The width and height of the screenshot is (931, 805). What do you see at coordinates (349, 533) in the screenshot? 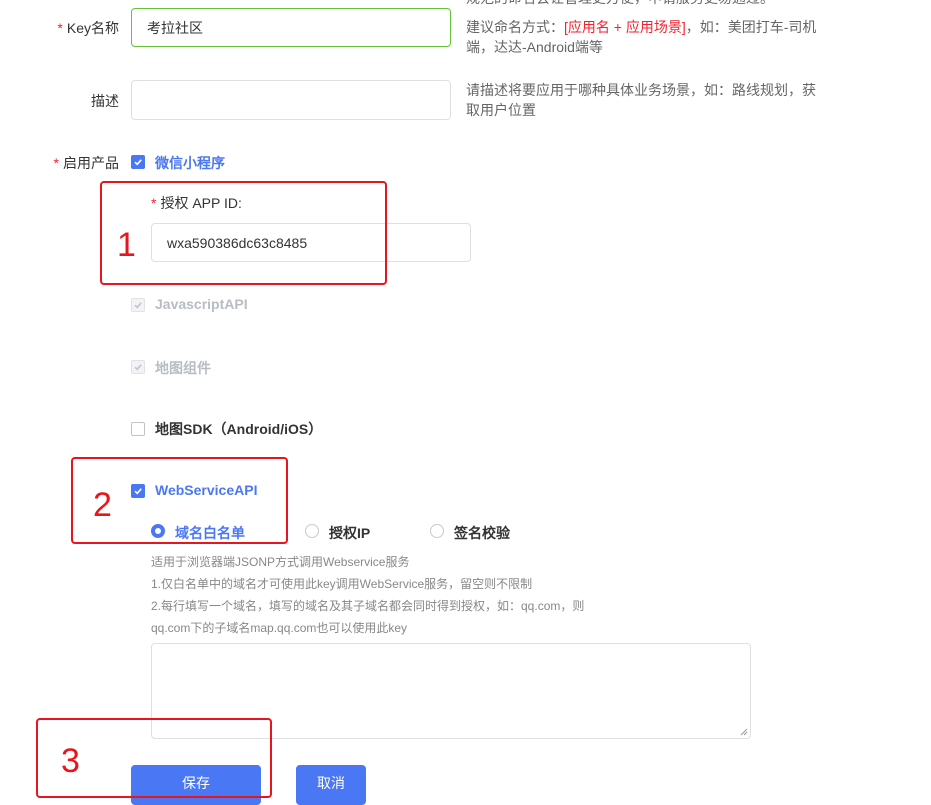
I see `radio-authorized-ip-label: 授权IP` at bounding box center [349, 533].